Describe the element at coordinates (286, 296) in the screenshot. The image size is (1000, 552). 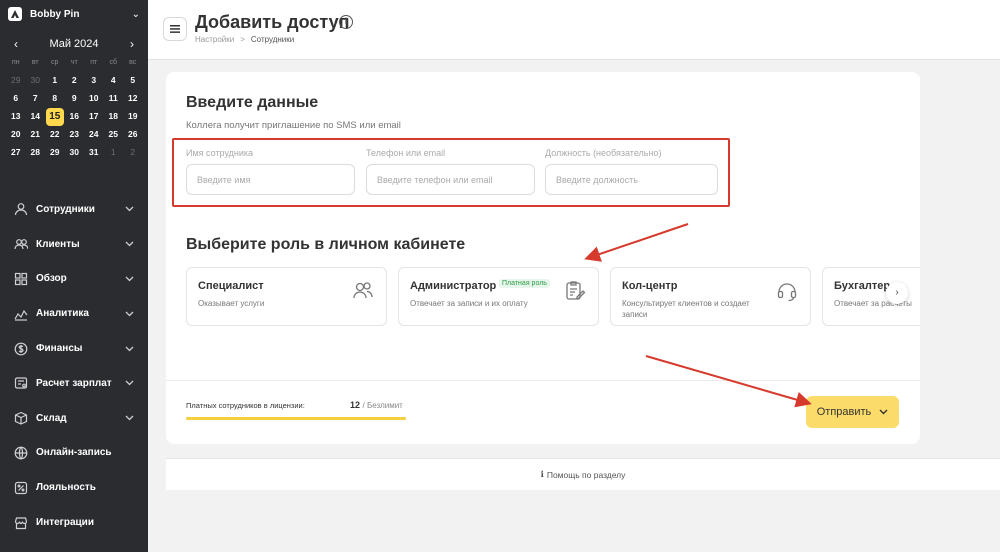
I see `role-card-specialist: Специалист Оказывает услуги` at that location.